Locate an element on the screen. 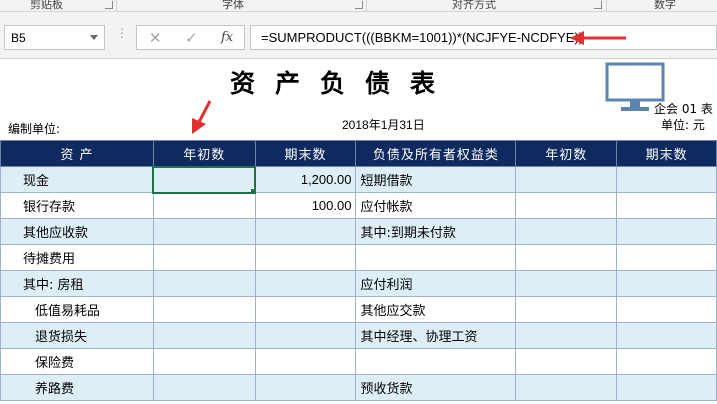 The width and height of the screenshot is (717, 404). drag-handle-icon: ⋮ is located at coordinates (122, 33).